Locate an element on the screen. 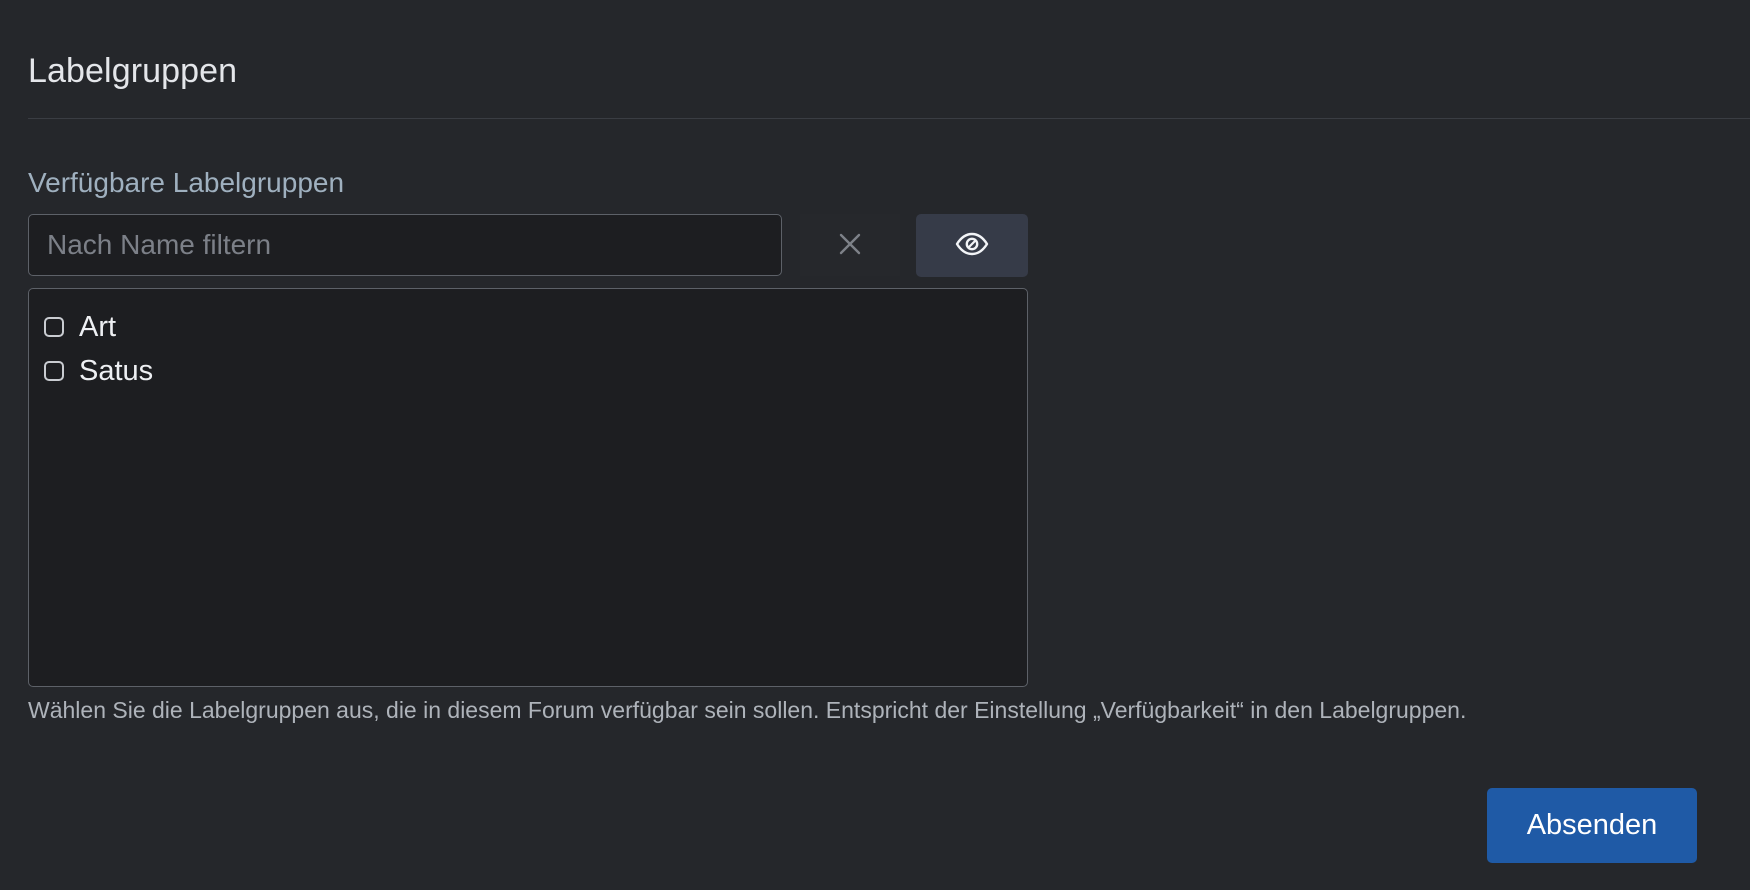 This screenshot has height=890, width=1750. clear-filter-button is located at coordinates (850, 245).